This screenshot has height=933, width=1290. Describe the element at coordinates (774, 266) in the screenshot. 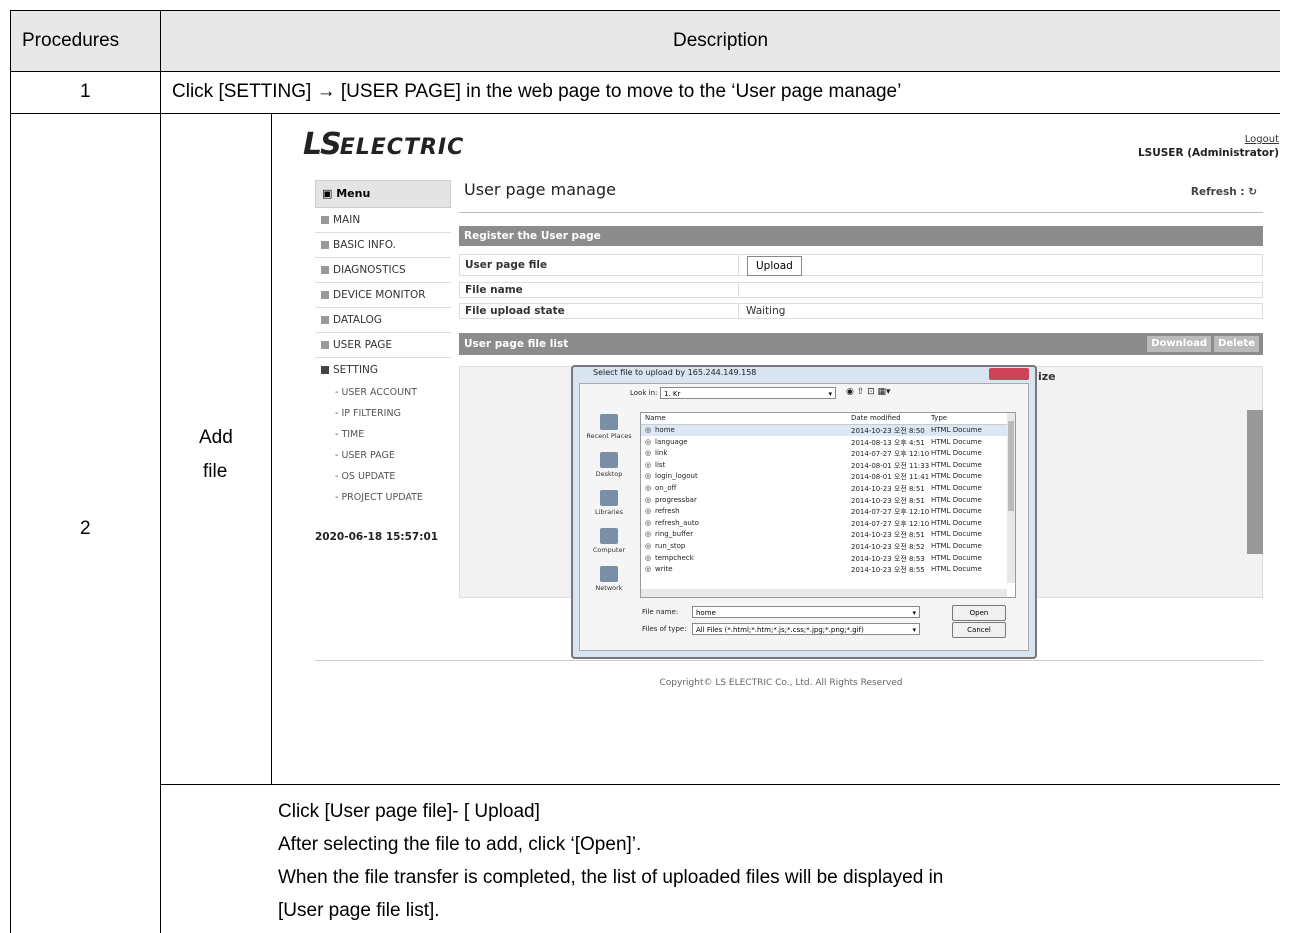

I see `upload-button: Upload` at that location.